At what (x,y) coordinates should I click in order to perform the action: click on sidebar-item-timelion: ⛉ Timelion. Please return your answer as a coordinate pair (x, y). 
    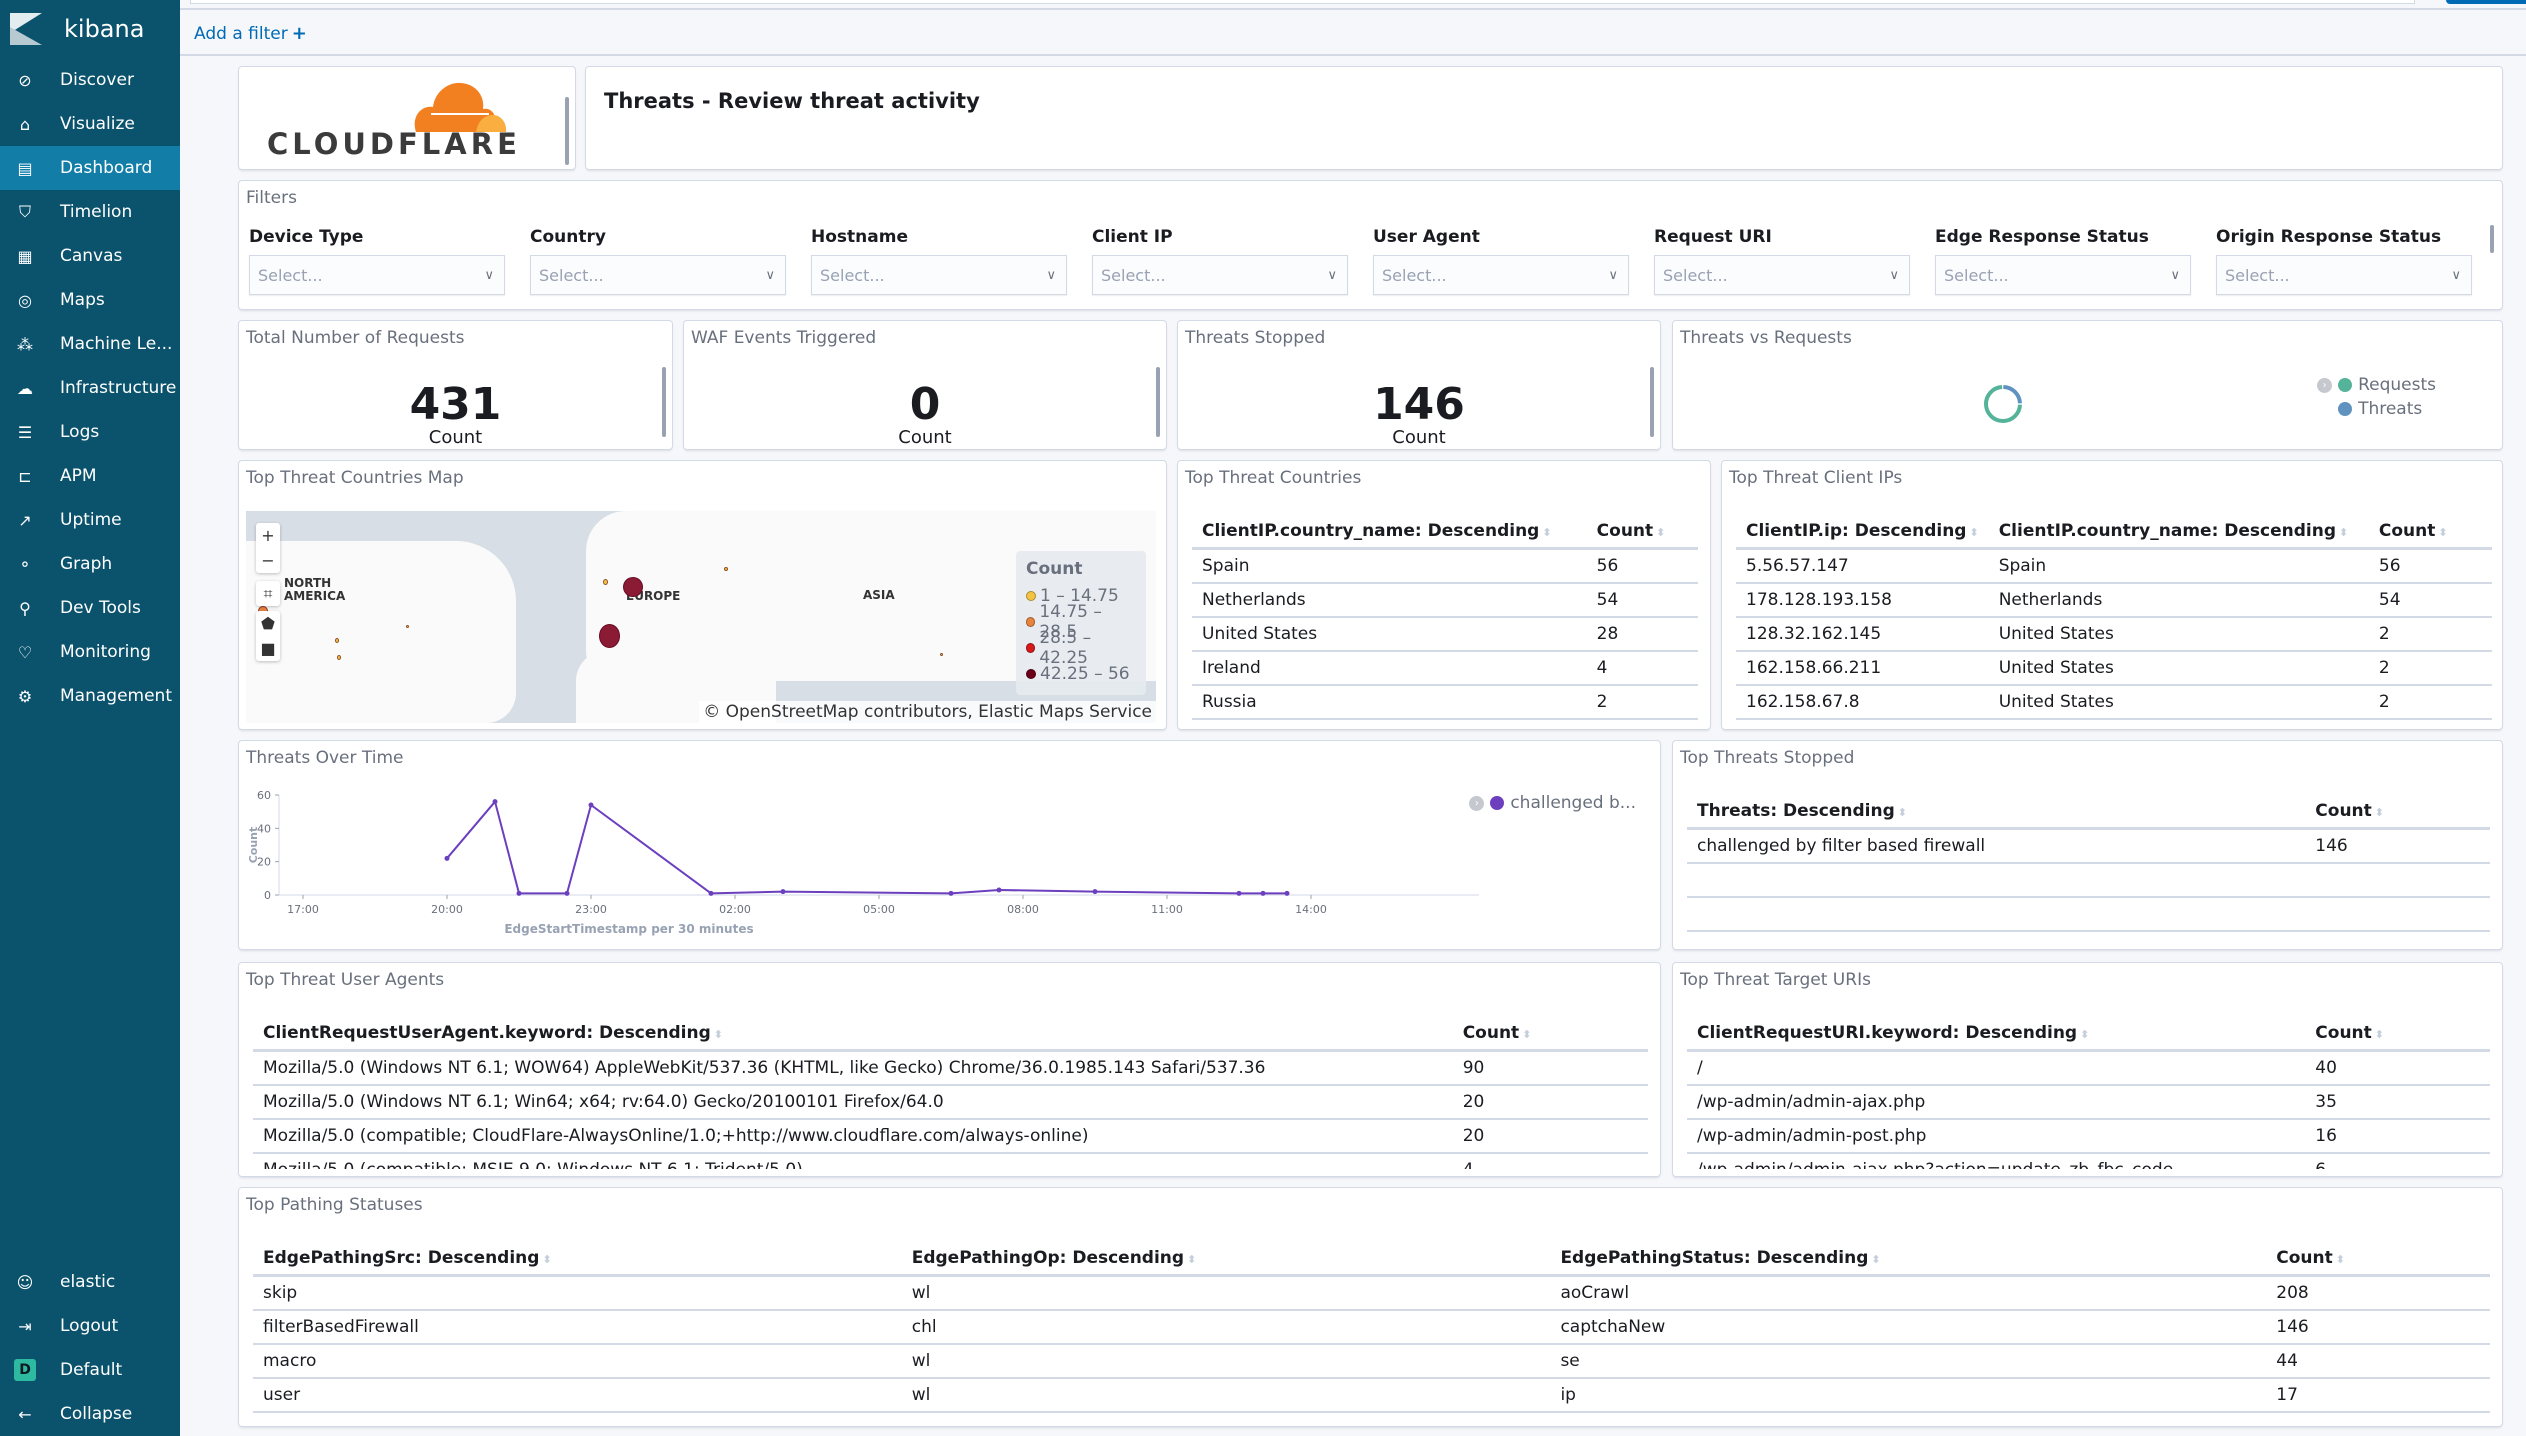
    Looking at the image, I should click on (90, 212).